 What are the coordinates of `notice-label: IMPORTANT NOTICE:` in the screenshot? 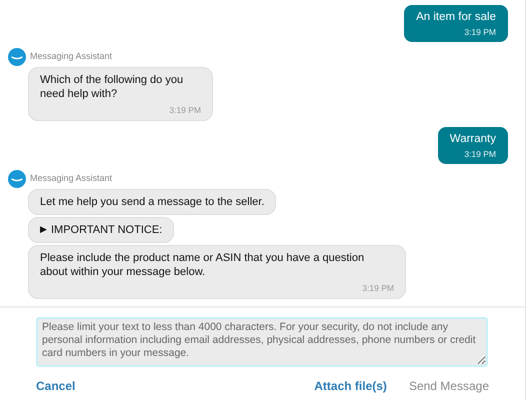 It's located at (106, 229).